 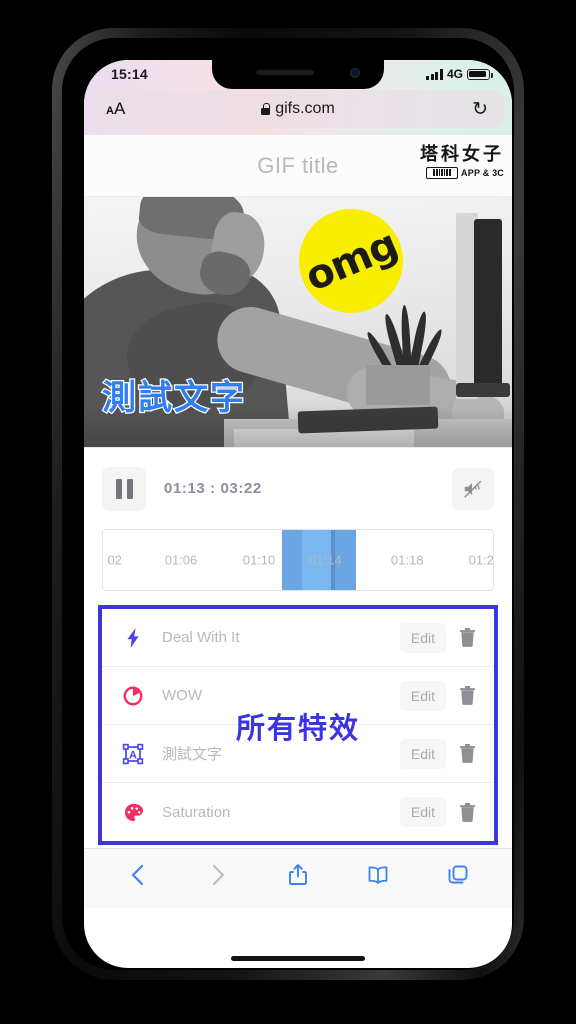 I want to click on effect-label: Saturation, so click(x=196, y=812).